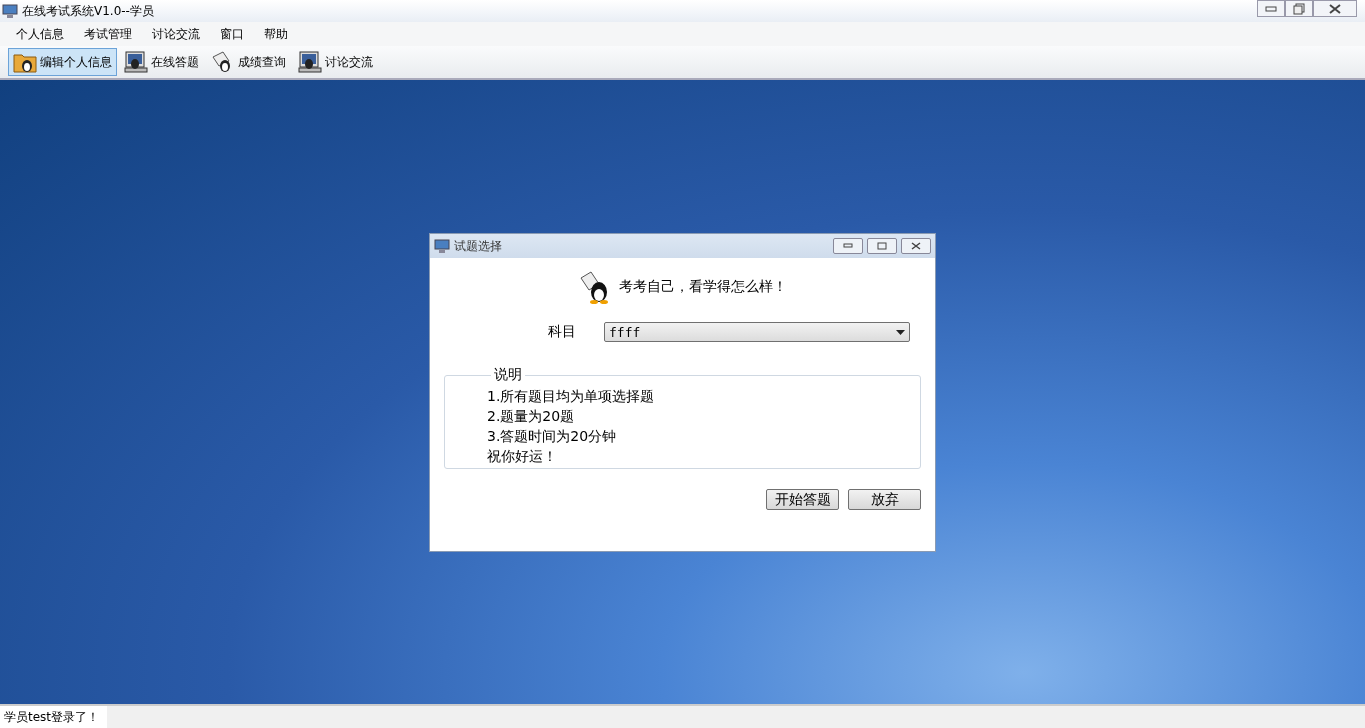 Image resolution: width=1365 pixels, height=728 pixels. What do you see at coordinates (161, 62) in the screenshot?
I see `toolbar-button: 在线答题` at bounding box center [161, 62].